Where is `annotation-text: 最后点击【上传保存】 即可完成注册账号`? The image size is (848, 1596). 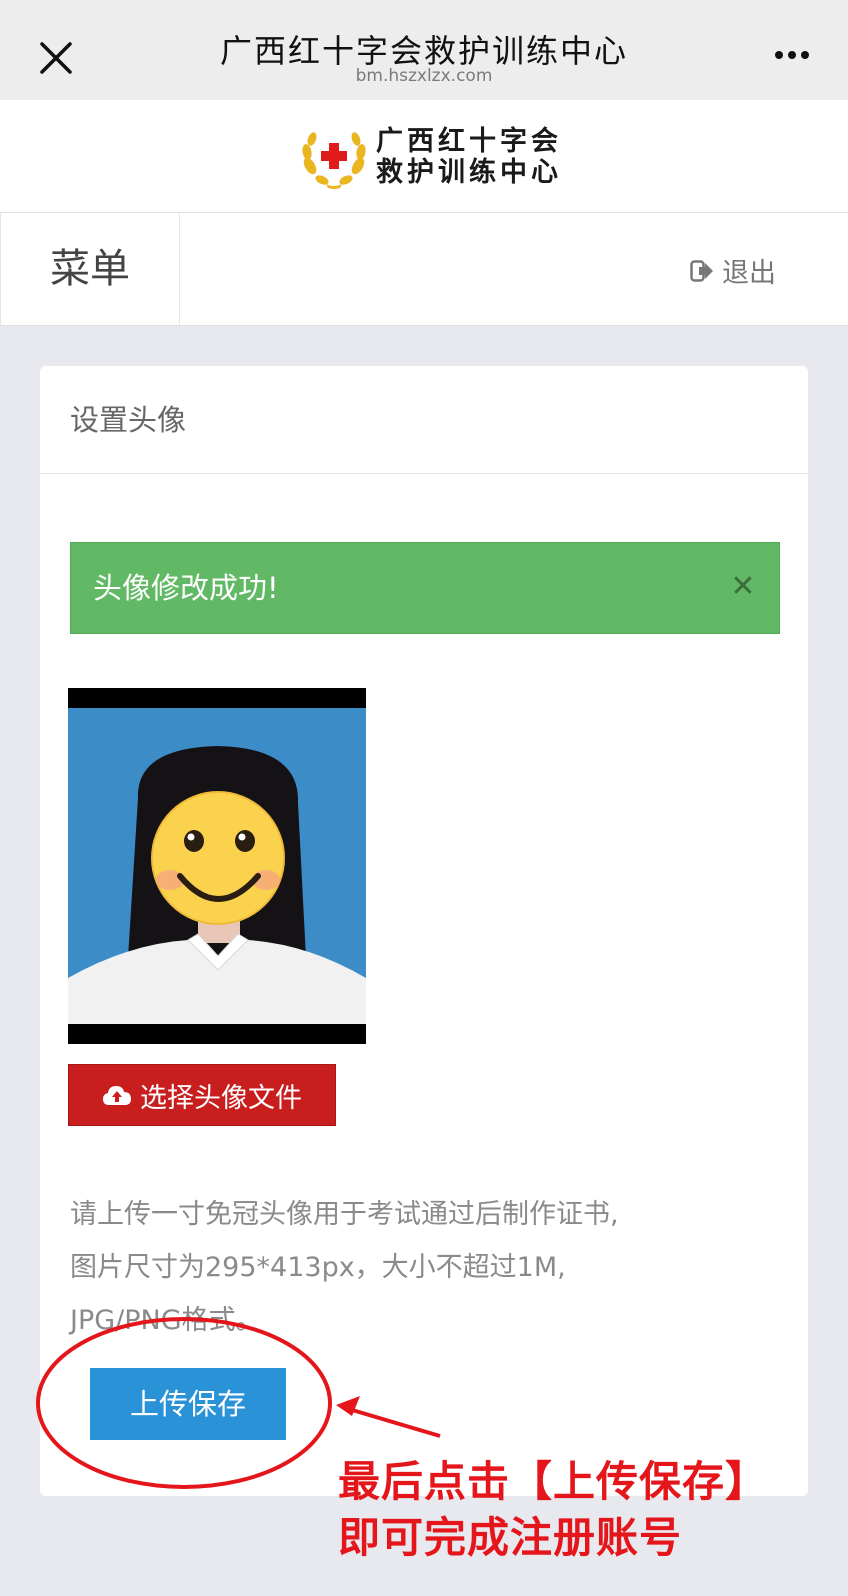 annotation-text: 最后点击【上传保存】 即可完成注册账号 is located at coordinates (553, 1510).